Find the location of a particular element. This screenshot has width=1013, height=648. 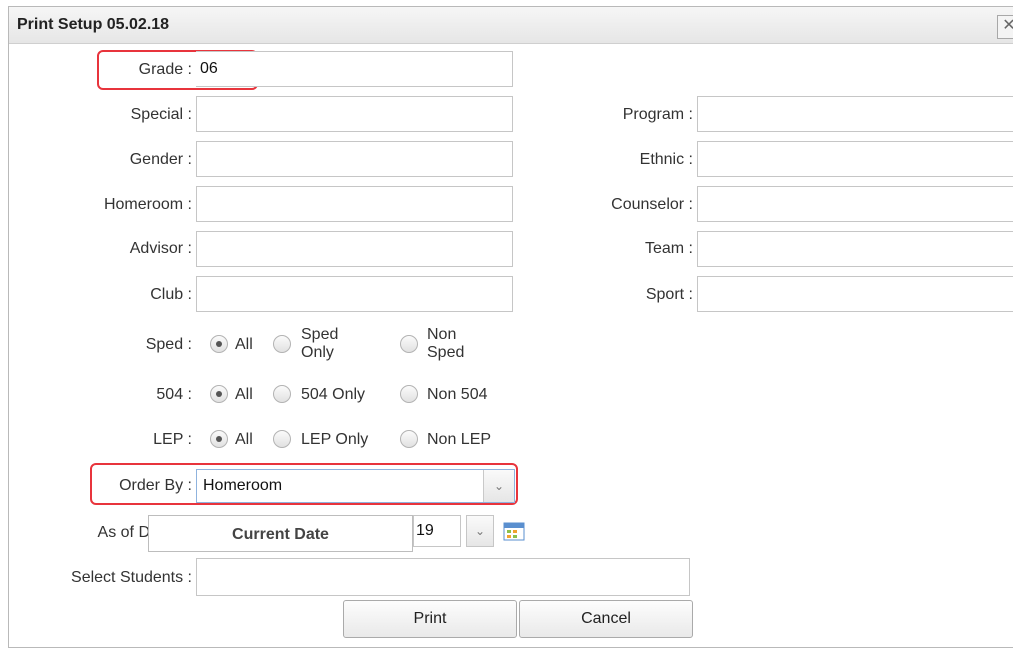

sped-only-label-line1: Sped is located at coordinates (319, 335).